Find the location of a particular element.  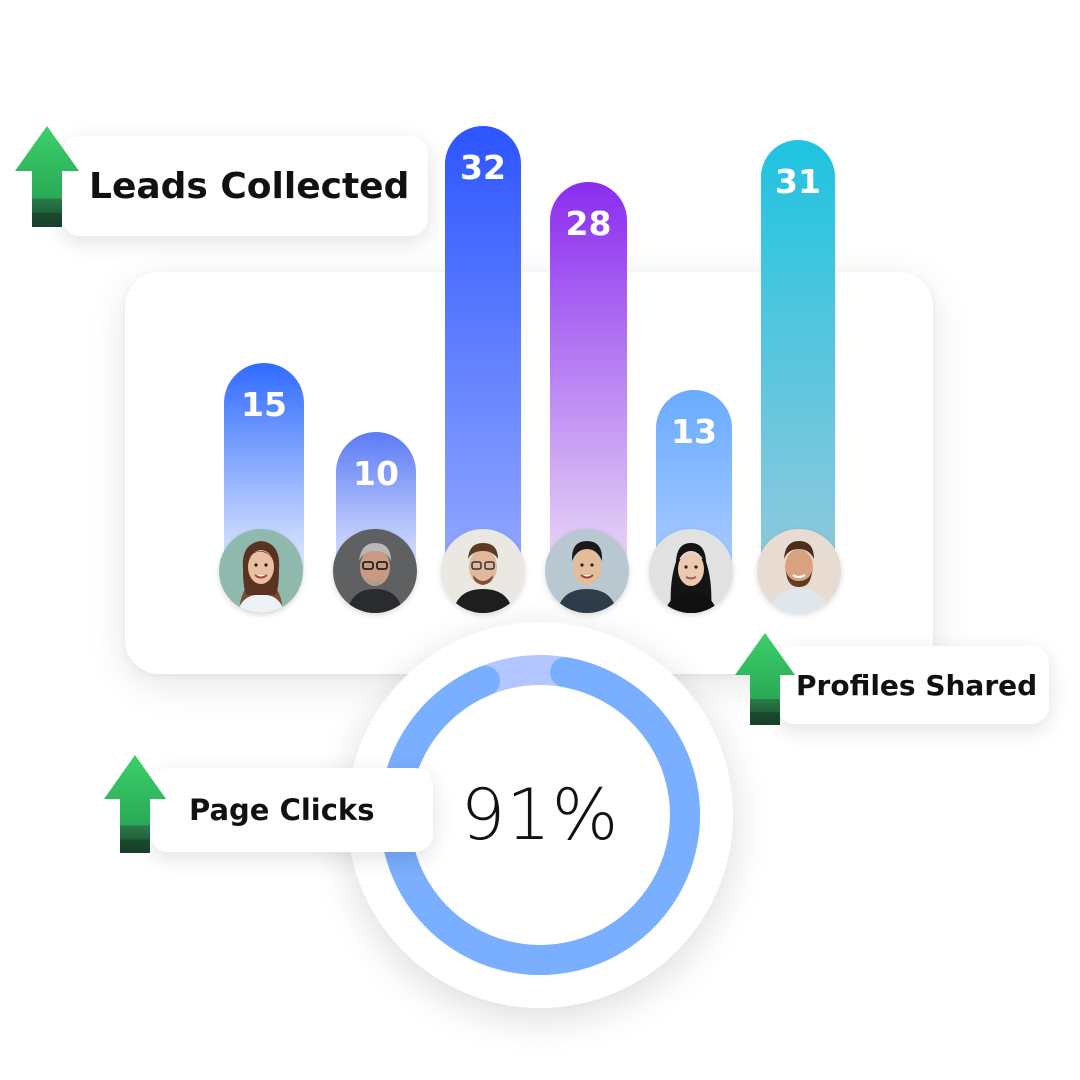

profiles-shared-label: Profiles Shared is located at coordinates (917, 685).